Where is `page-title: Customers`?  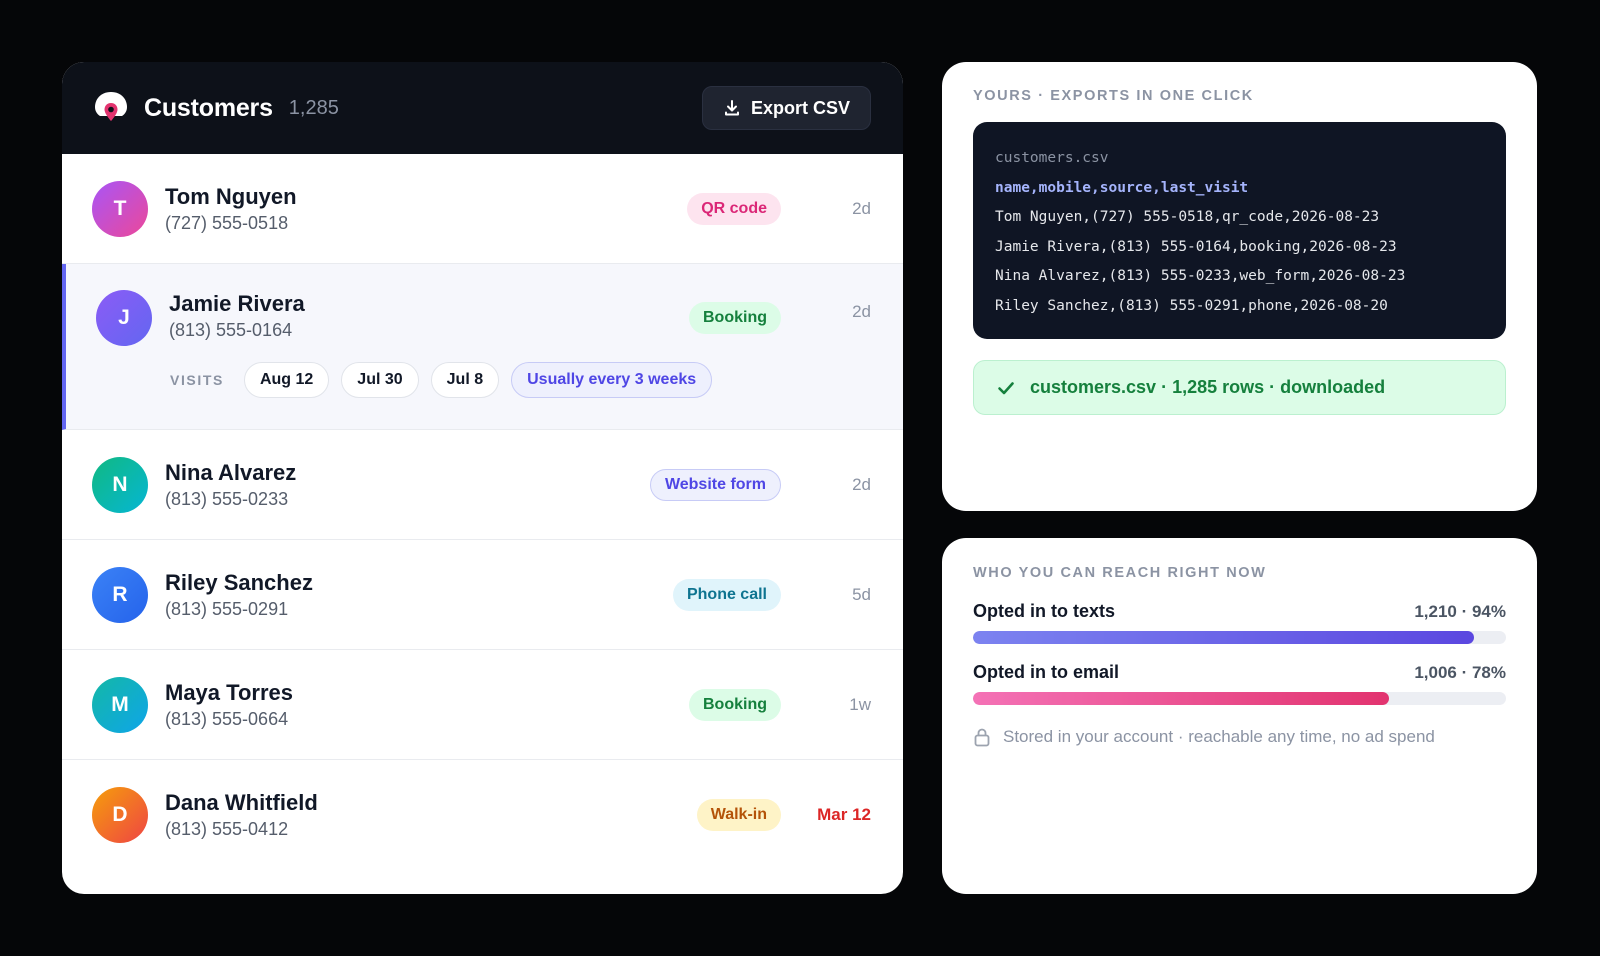
page-title: Customers is located at coordinates (208, 107).